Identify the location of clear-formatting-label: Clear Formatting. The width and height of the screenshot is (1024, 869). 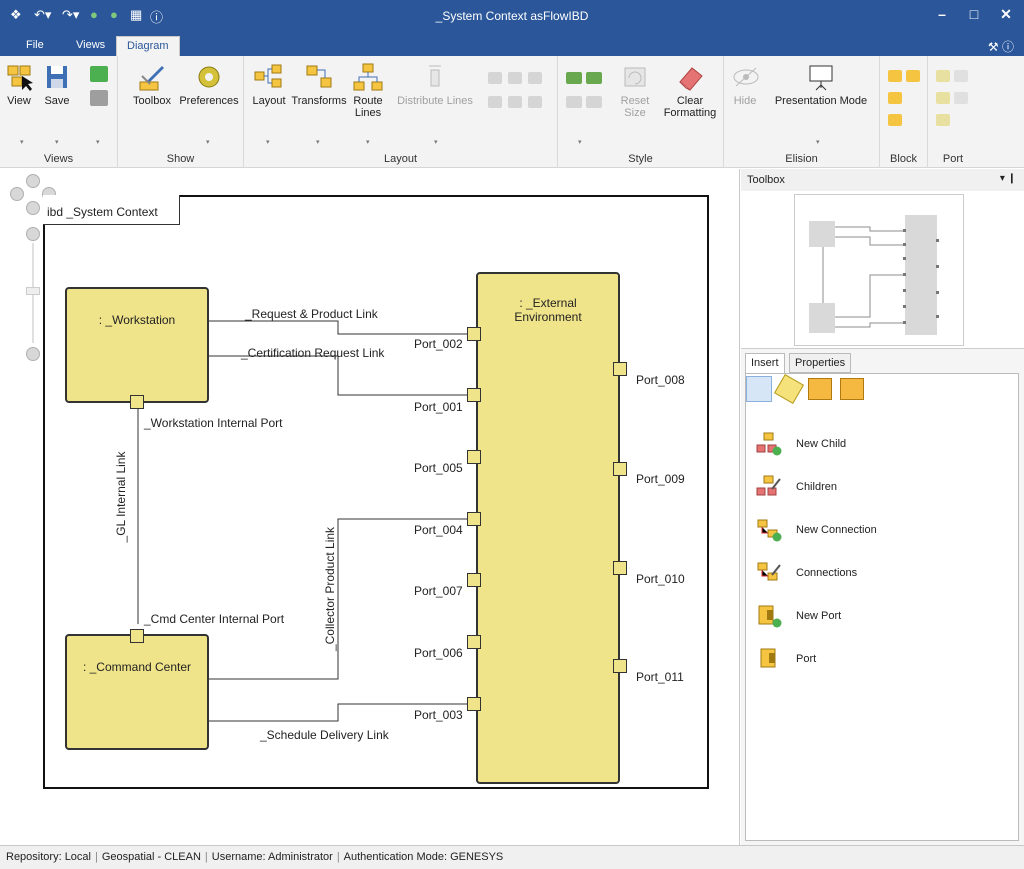
(690, 107).